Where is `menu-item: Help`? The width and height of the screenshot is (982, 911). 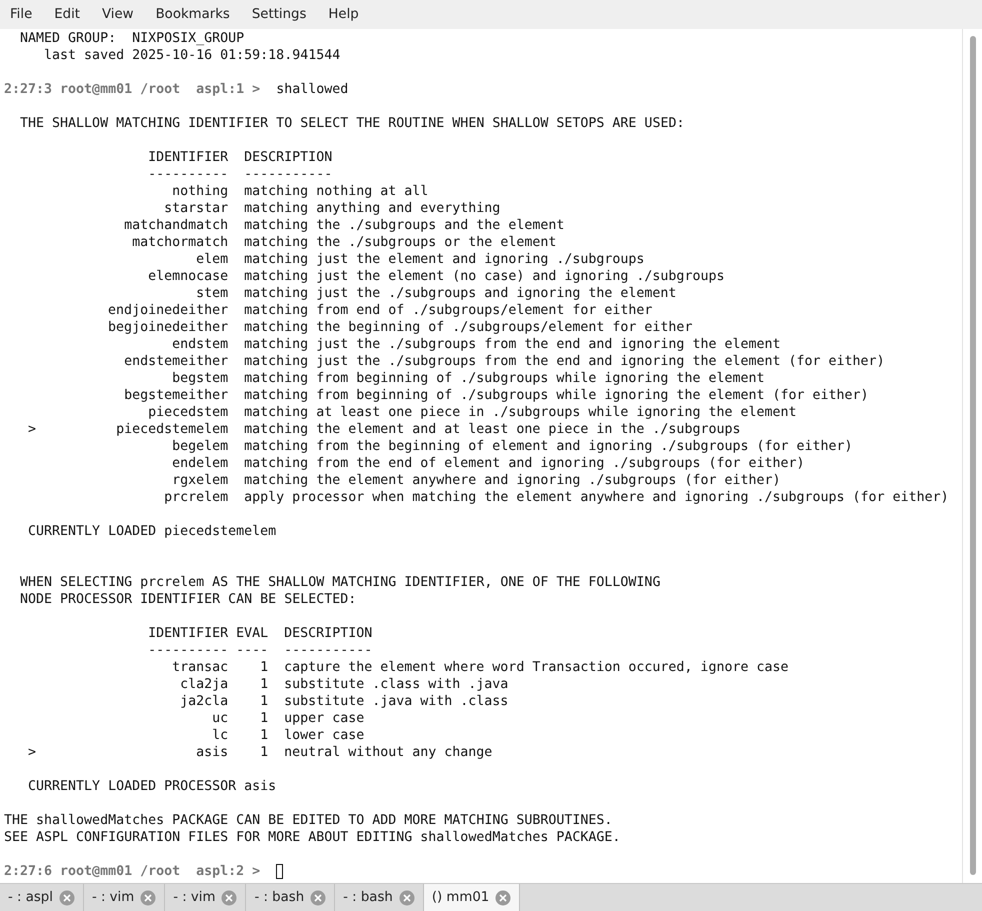 menu-item: Help is located at coordinates (343, 14).